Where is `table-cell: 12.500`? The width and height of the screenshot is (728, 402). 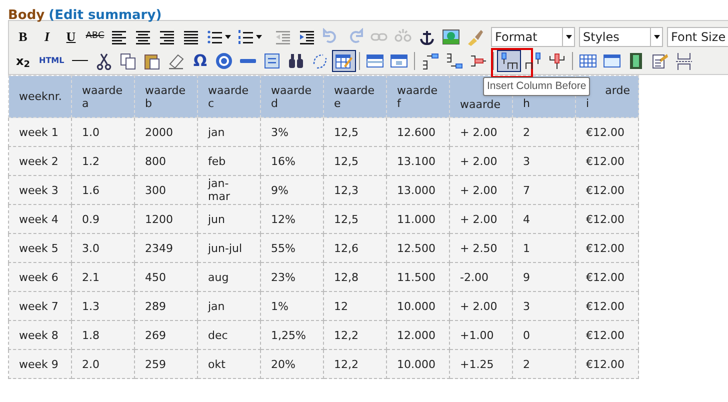
table-cell: 12.500 is located at coordinates (418, 248).